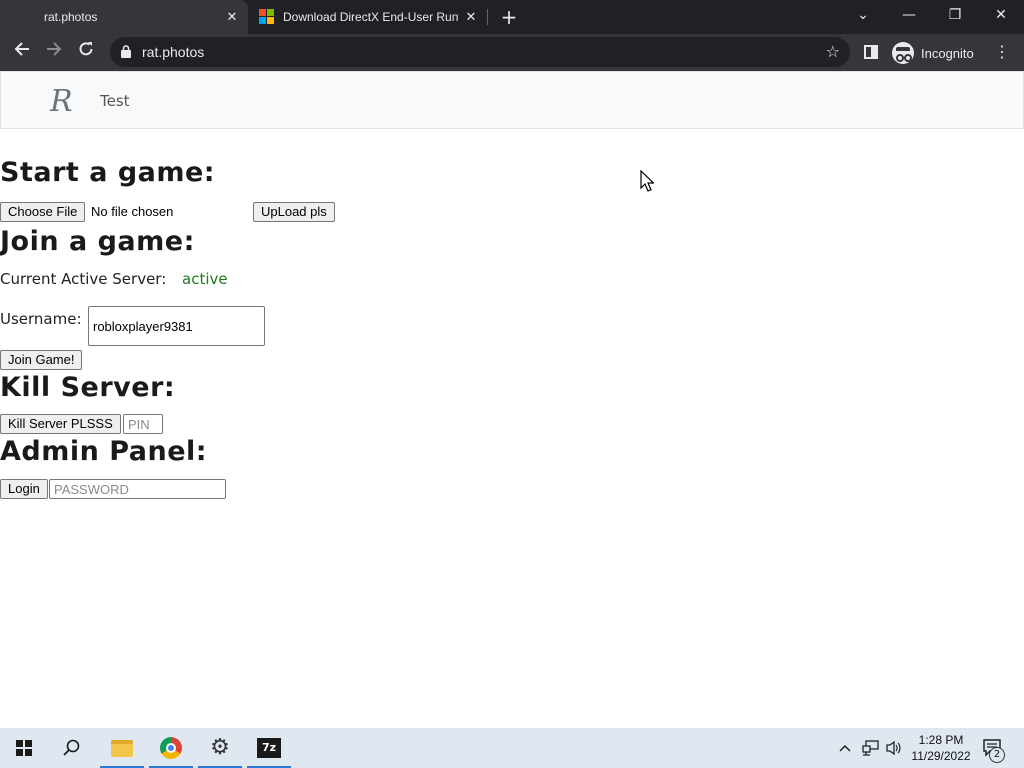  What do you see at coordinates (115, 101) in the screenshot?
I see `nav-link-test: Test` at bounding box center [115, 101].